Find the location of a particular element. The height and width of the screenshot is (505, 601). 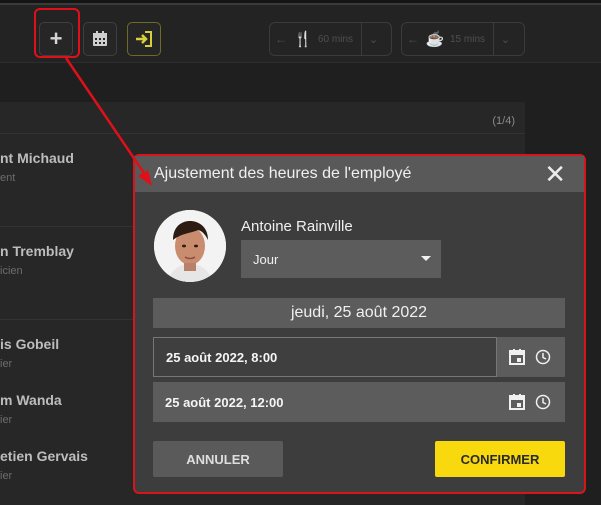

meal-break-selector: ← 🍴 60 mins ⌄ is located at coordinates (330, 39).